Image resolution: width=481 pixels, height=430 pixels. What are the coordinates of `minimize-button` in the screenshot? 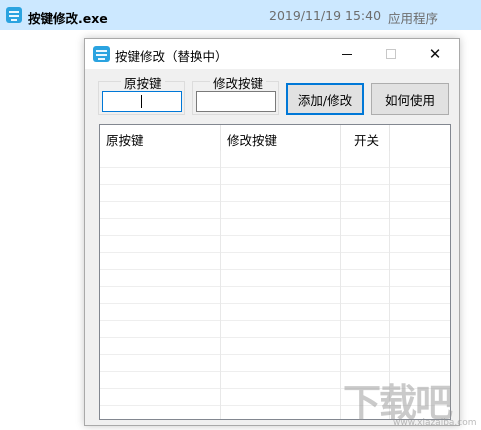 It's located at (347, 54).